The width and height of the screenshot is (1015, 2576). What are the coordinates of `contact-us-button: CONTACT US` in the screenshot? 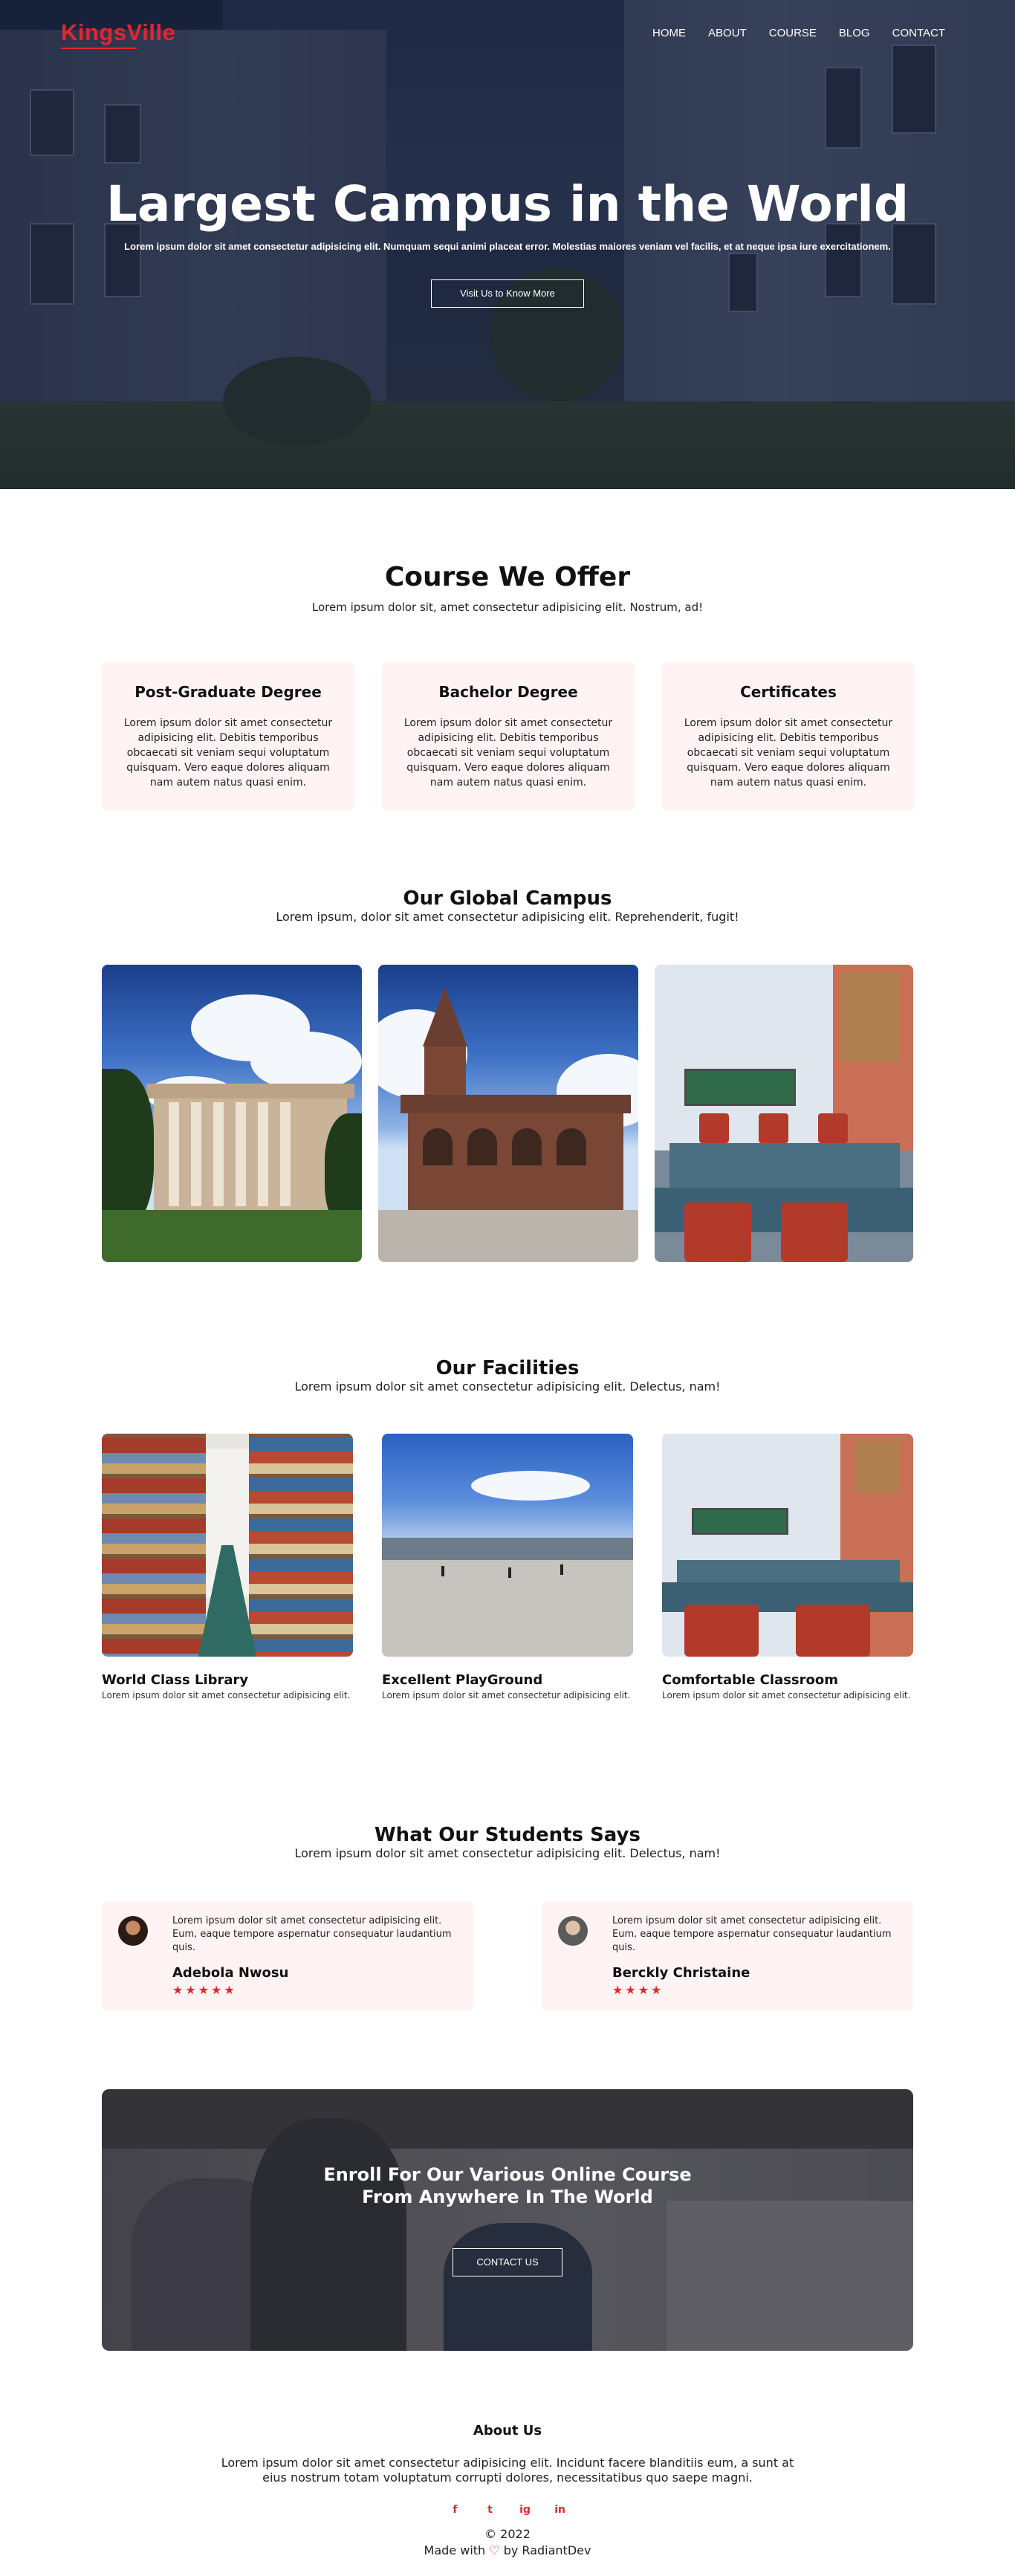 It's located at (507, 2262).